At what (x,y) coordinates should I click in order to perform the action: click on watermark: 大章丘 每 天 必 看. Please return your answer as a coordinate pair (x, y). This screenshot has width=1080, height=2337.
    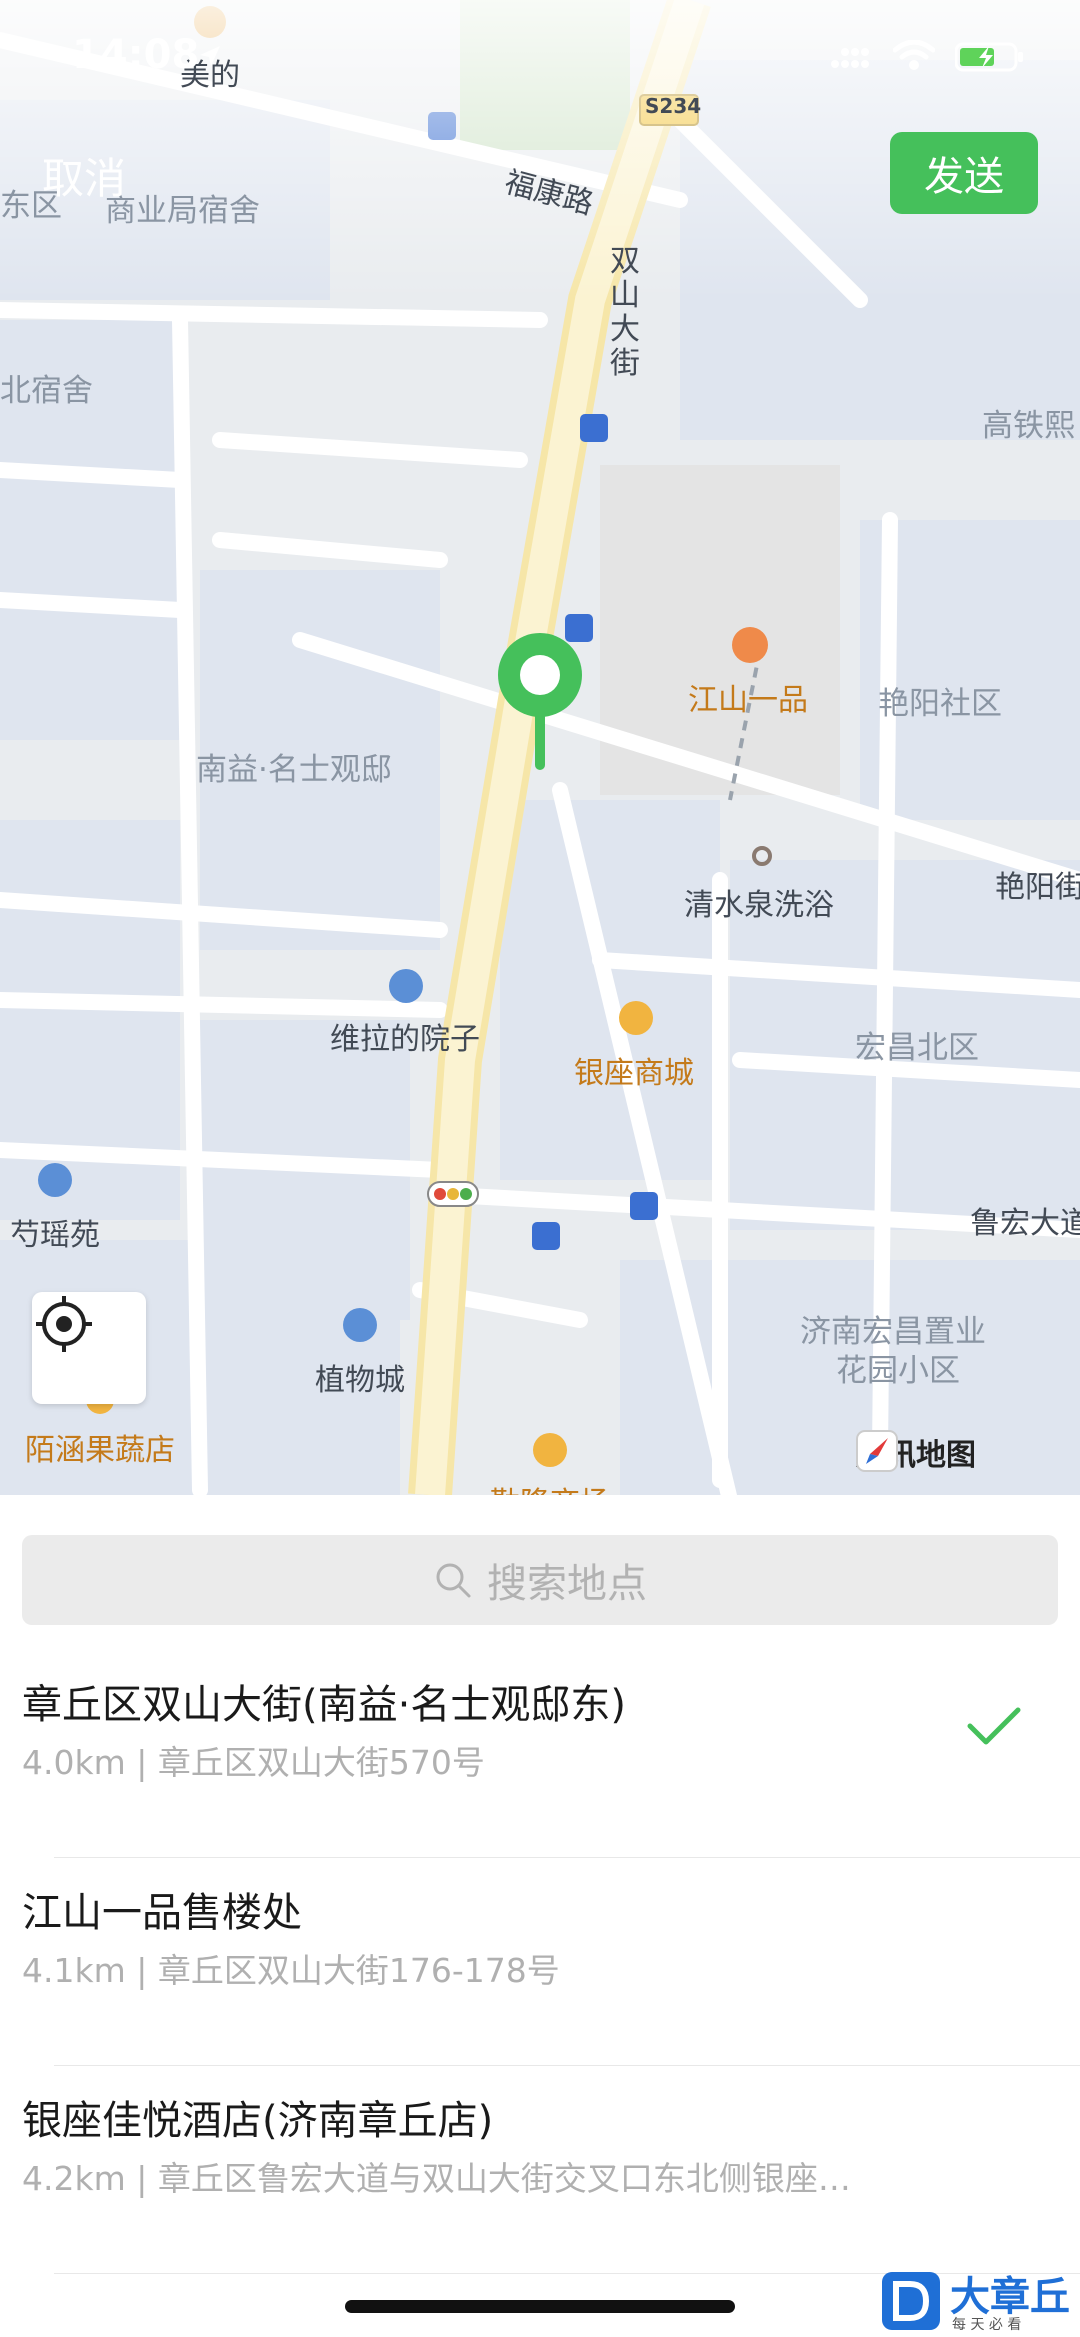
    Looking at the image, I should click on (980, 2300).